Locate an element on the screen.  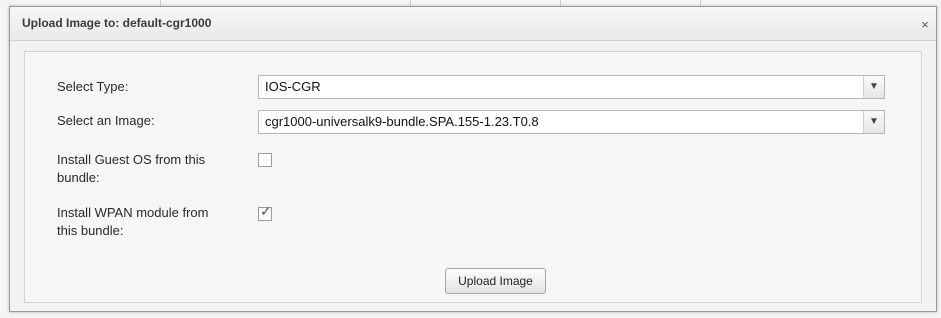
select-type-value: IOS-CGR is located at coordinates (293, 86).